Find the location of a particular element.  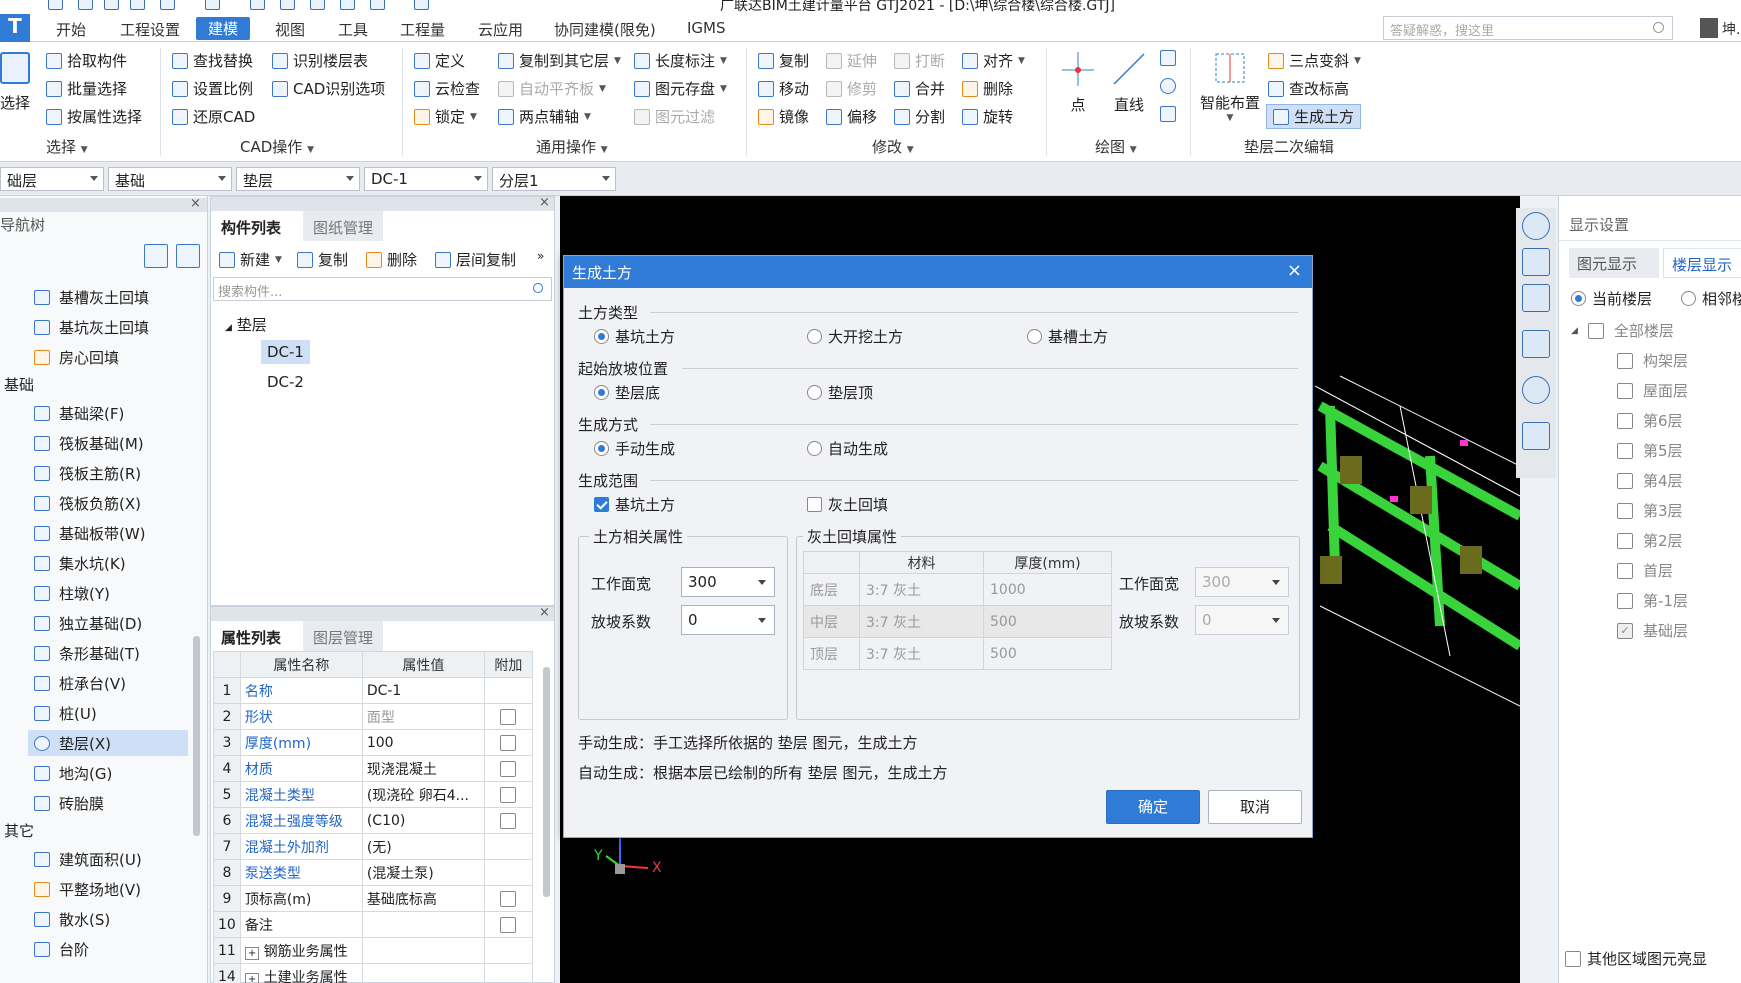

floor-item-foundation: ✓ 基础层 is located at coordinates (1652, 630).